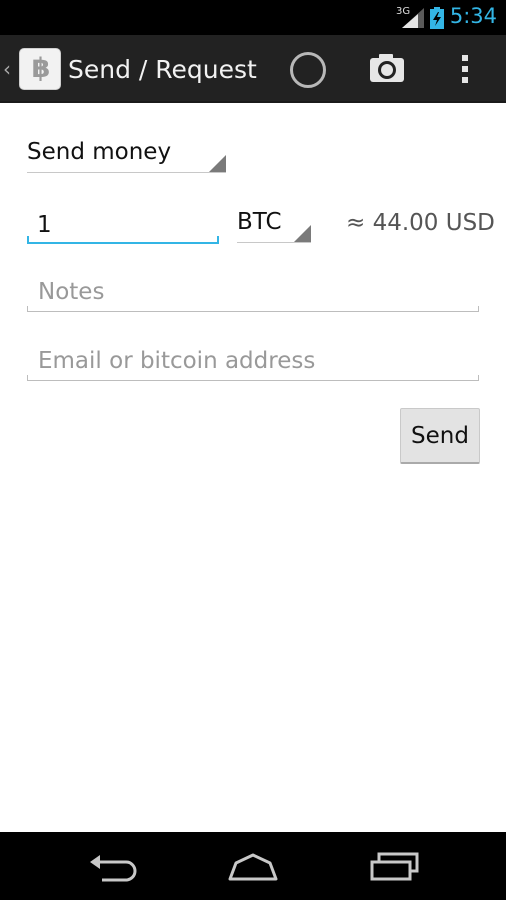  I want to click on signal-icon, so click(413, 18).